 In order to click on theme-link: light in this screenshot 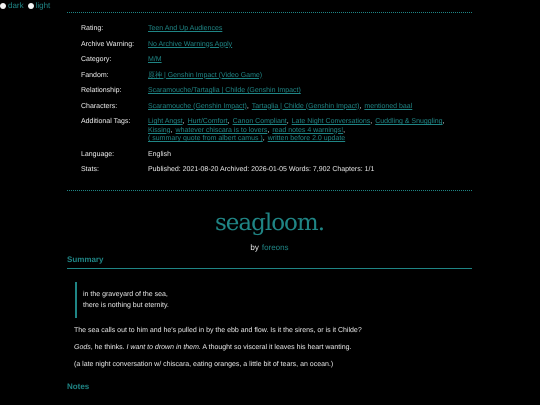, I will do `click(43, 5)`.